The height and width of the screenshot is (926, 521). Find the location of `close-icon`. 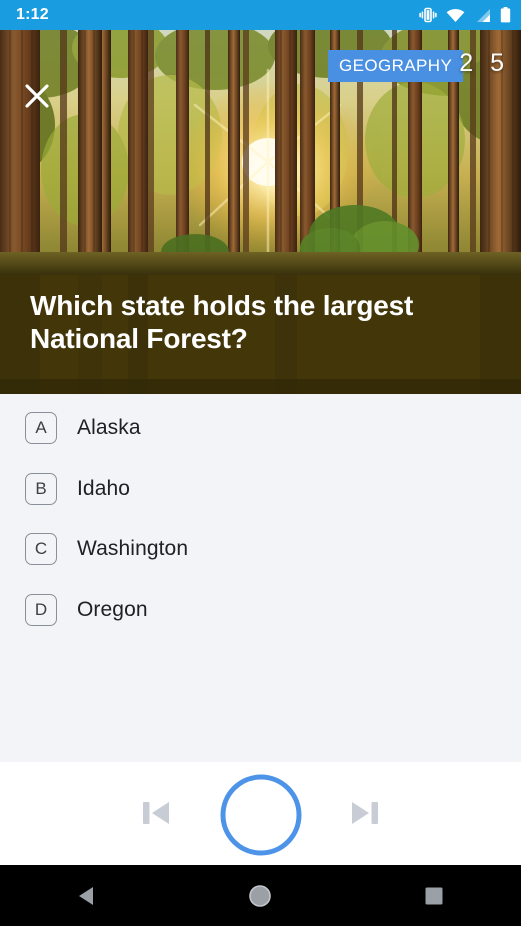

close-icon is located at coordinates (37, 96).